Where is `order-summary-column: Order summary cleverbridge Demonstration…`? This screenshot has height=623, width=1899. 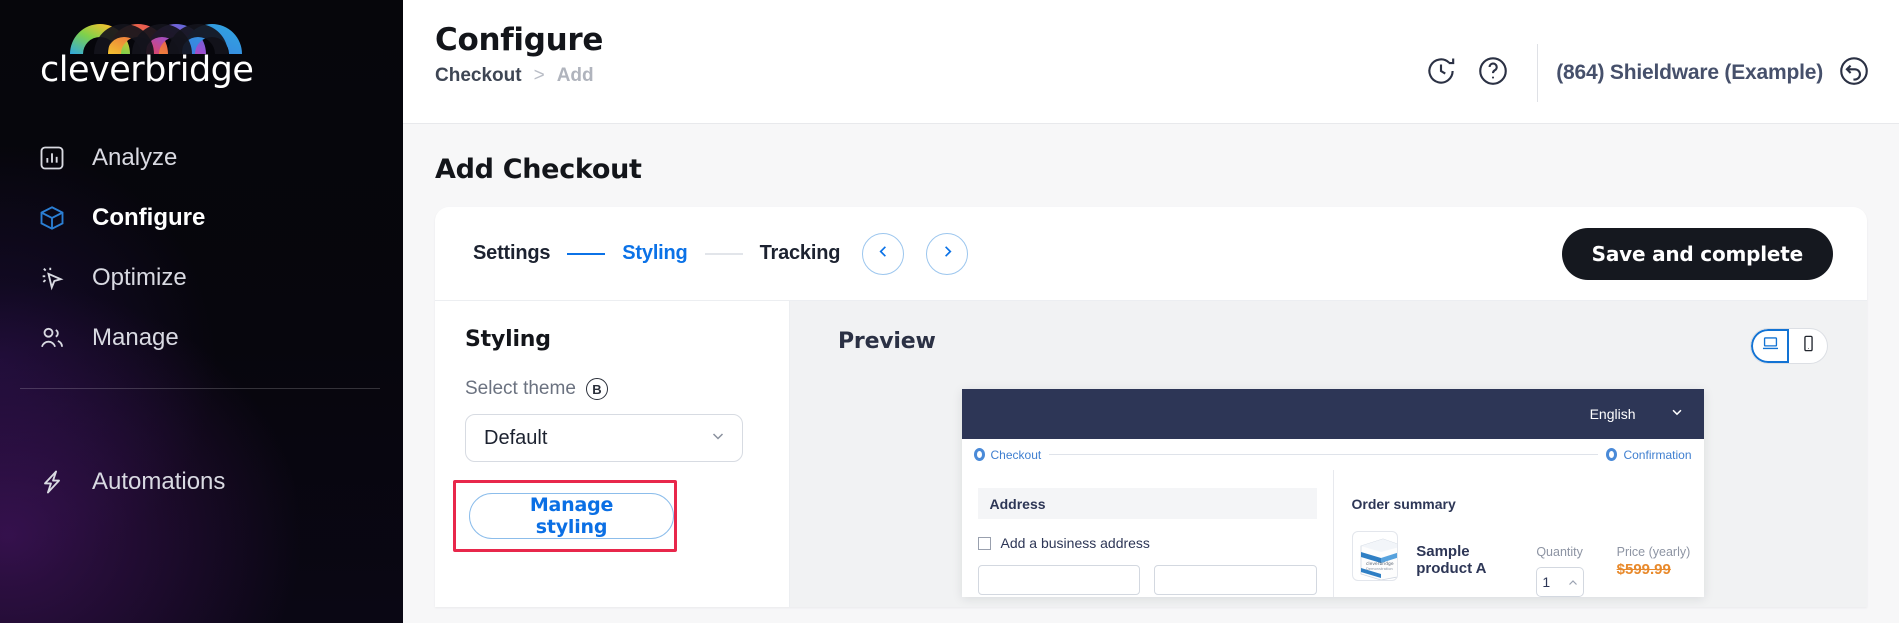
order-summary-column: Order summary cleverbridge Demonstration… is located at coordinates (1522, 533).